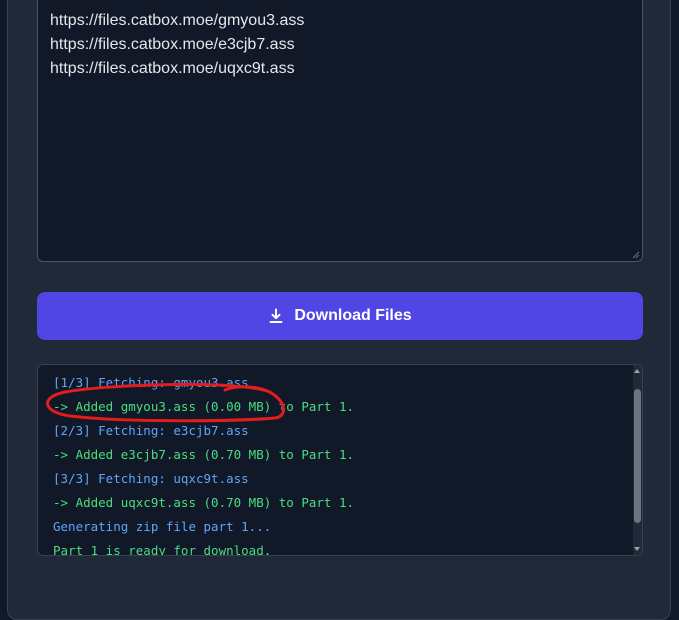  Describe the element at coordinates (204, 454) in the screenshot. I see `log-line: -> Added e3cjb7.ass (0.70 MB) to Part 1.` at that location.